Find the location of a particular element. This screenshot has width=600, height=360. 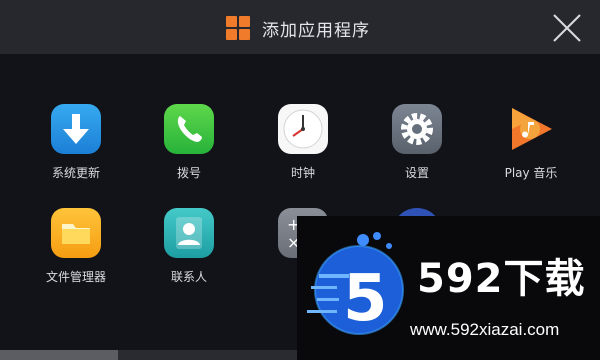

clock-icon is located at coordinates (303, 129).